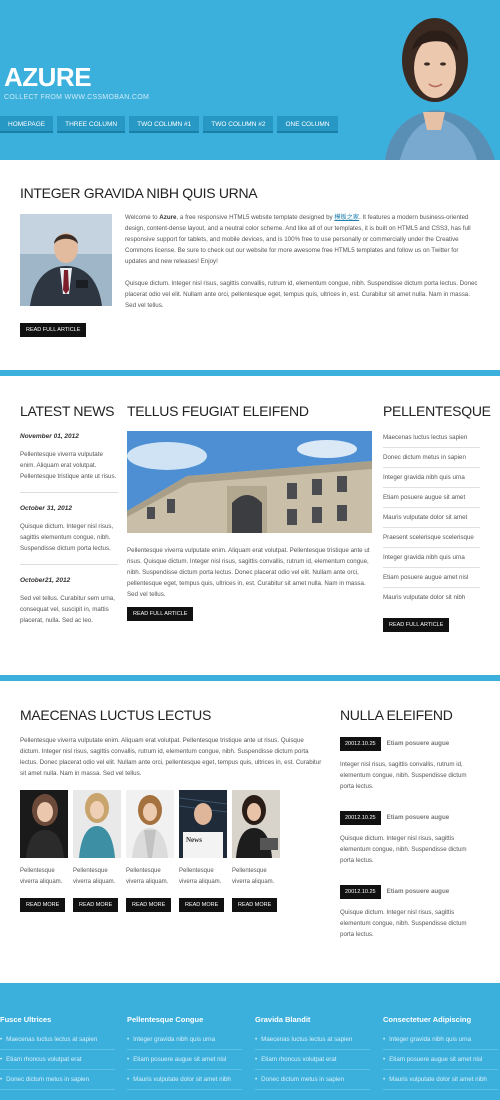 The height and width of the screenshot is (1100, 500). I want to click on hero-woman-image, so click(422, 80).